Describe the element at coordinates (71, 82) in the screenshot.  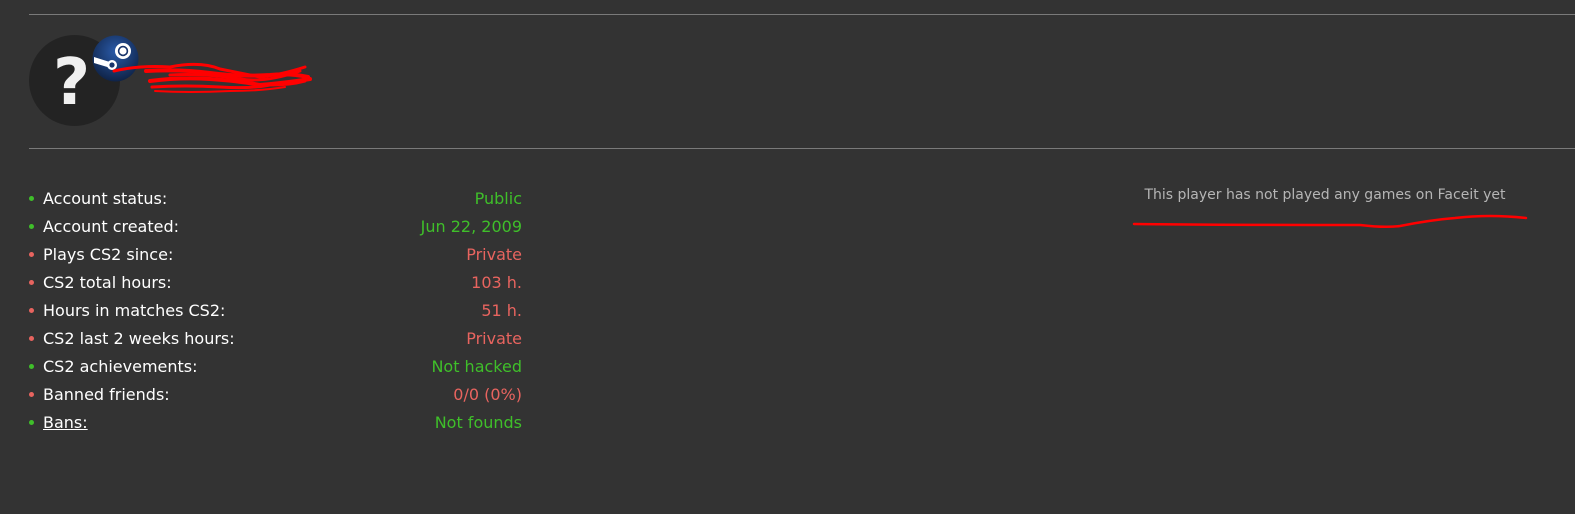
I see `avatar-placeholder-glyph: ?` at that location.